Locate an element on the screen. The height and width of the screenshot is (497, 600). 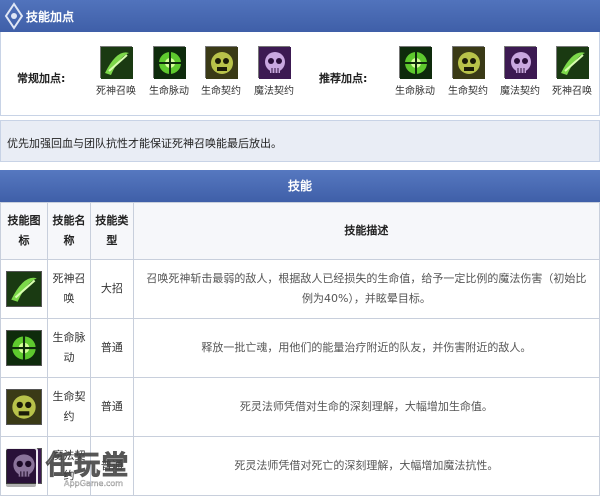
recommended-chip: 死神召唤 is located at coordinates (572, 71).